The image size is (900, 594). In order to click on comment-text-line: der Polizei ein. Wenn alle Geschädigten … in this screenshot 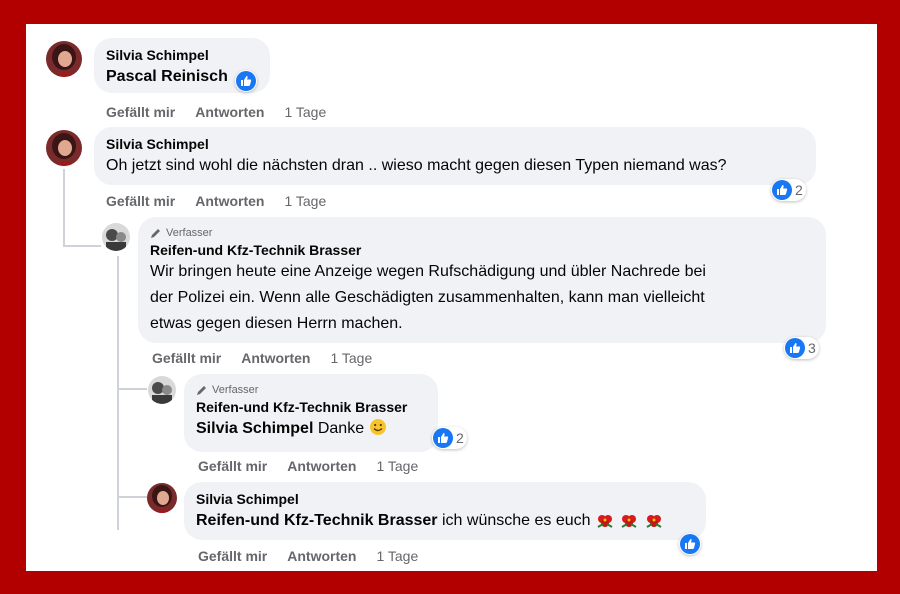, I will do `click(427, 297)`.